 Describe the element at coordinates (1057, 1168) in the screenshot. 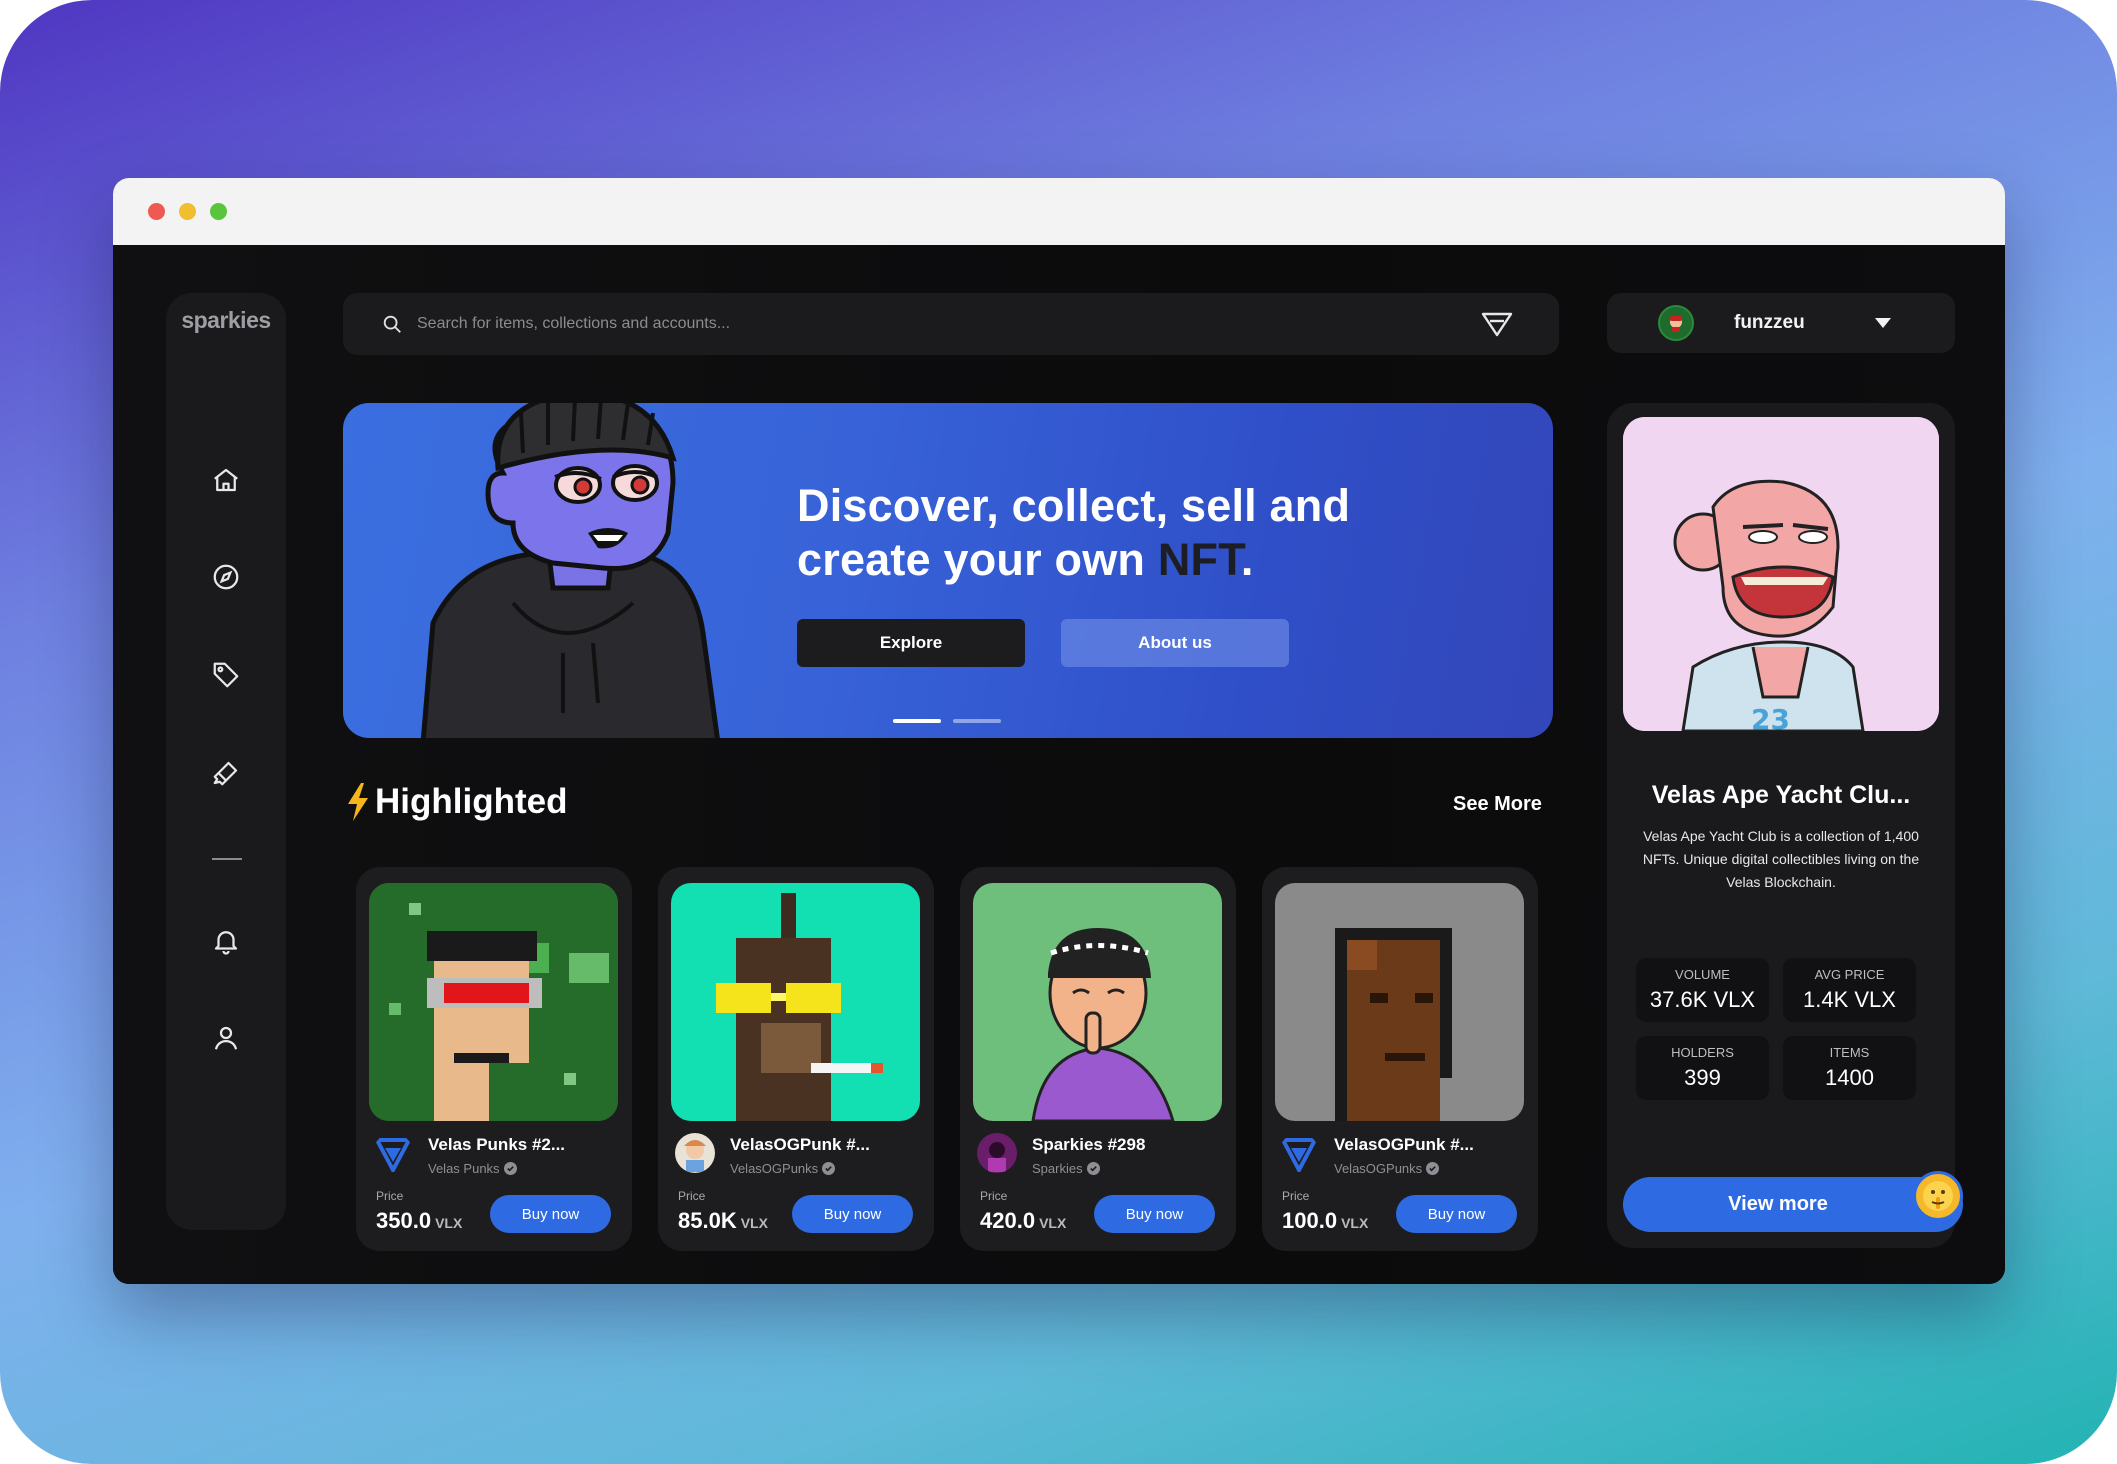

I see `collection-name: Sparkies` at that location.